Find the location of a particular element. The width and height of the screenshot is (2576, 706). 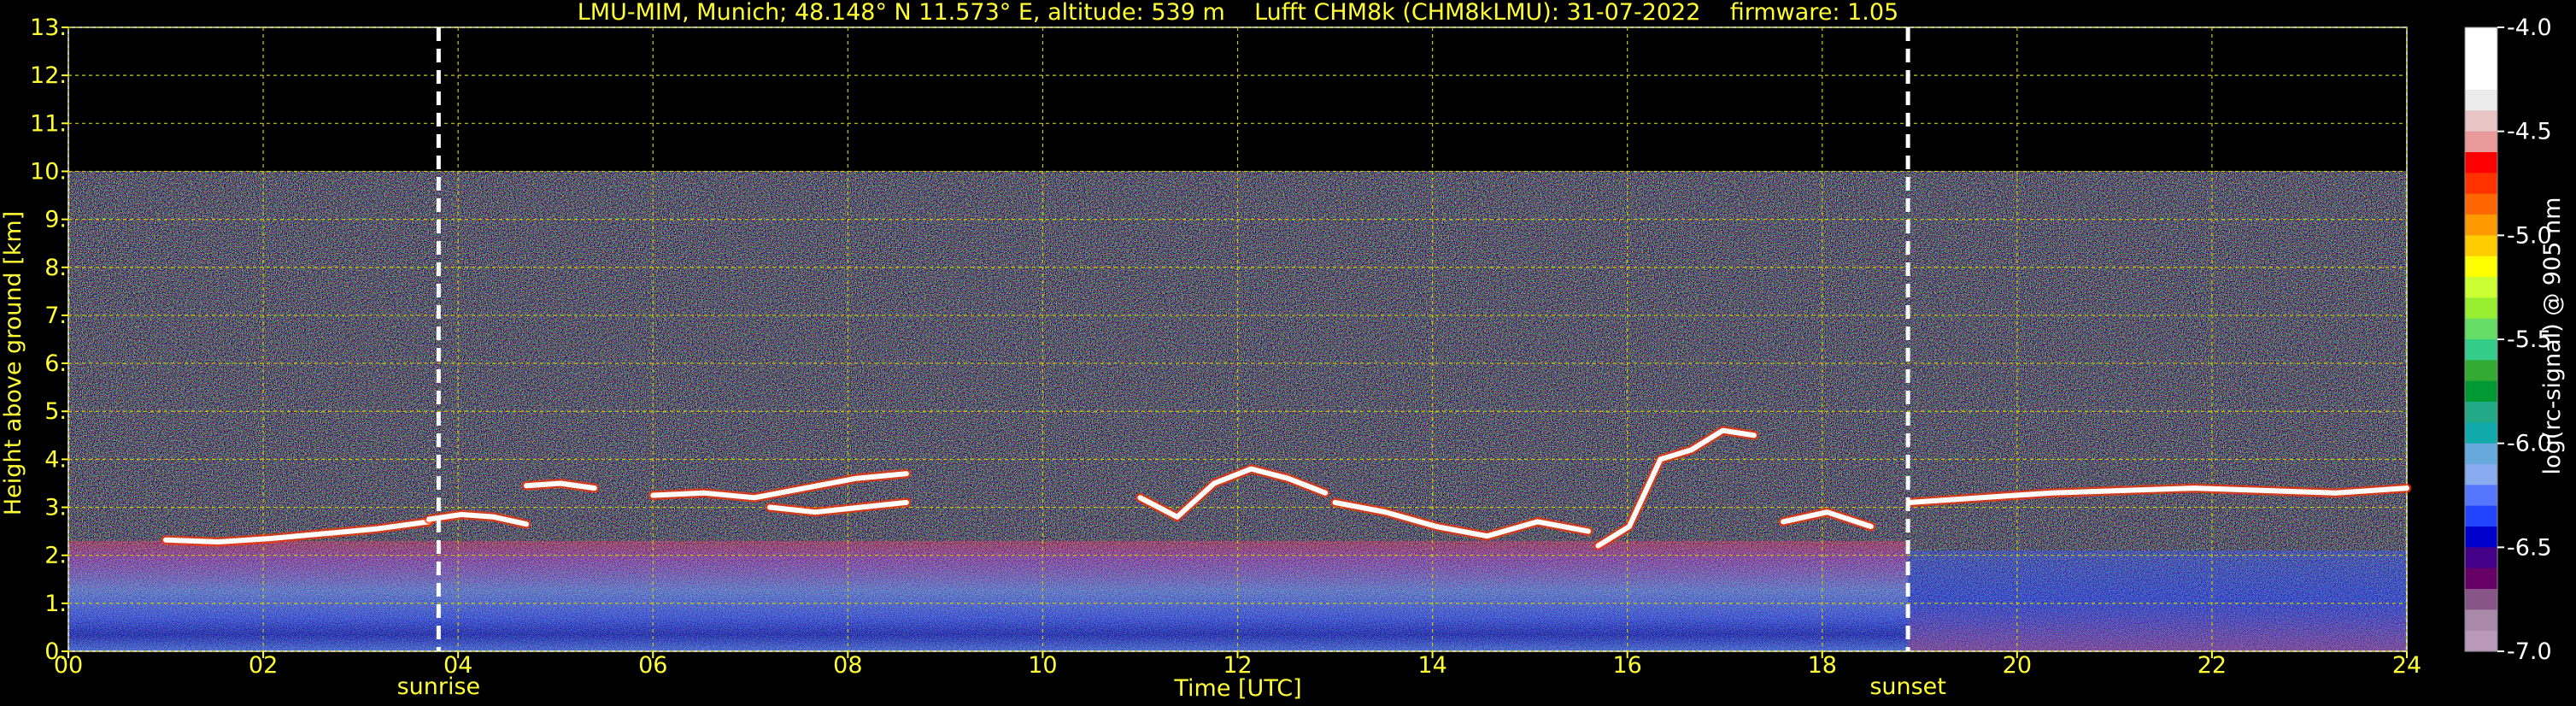

y-tick-label: 11. is located at coordinates (48, 123).